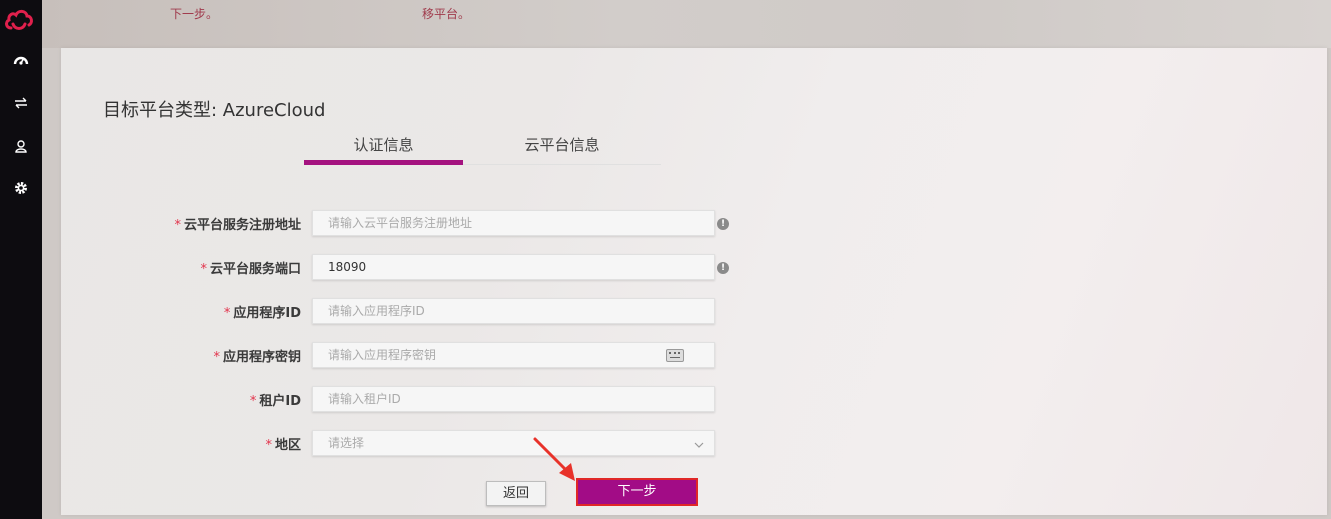 The width and height of the screenshot is (1331, 519). What do you see at coordinates (686, 24) in the screenshot?
I see `step-description-strip: 下一步。 移平台。` at bounding box center [686, 24].